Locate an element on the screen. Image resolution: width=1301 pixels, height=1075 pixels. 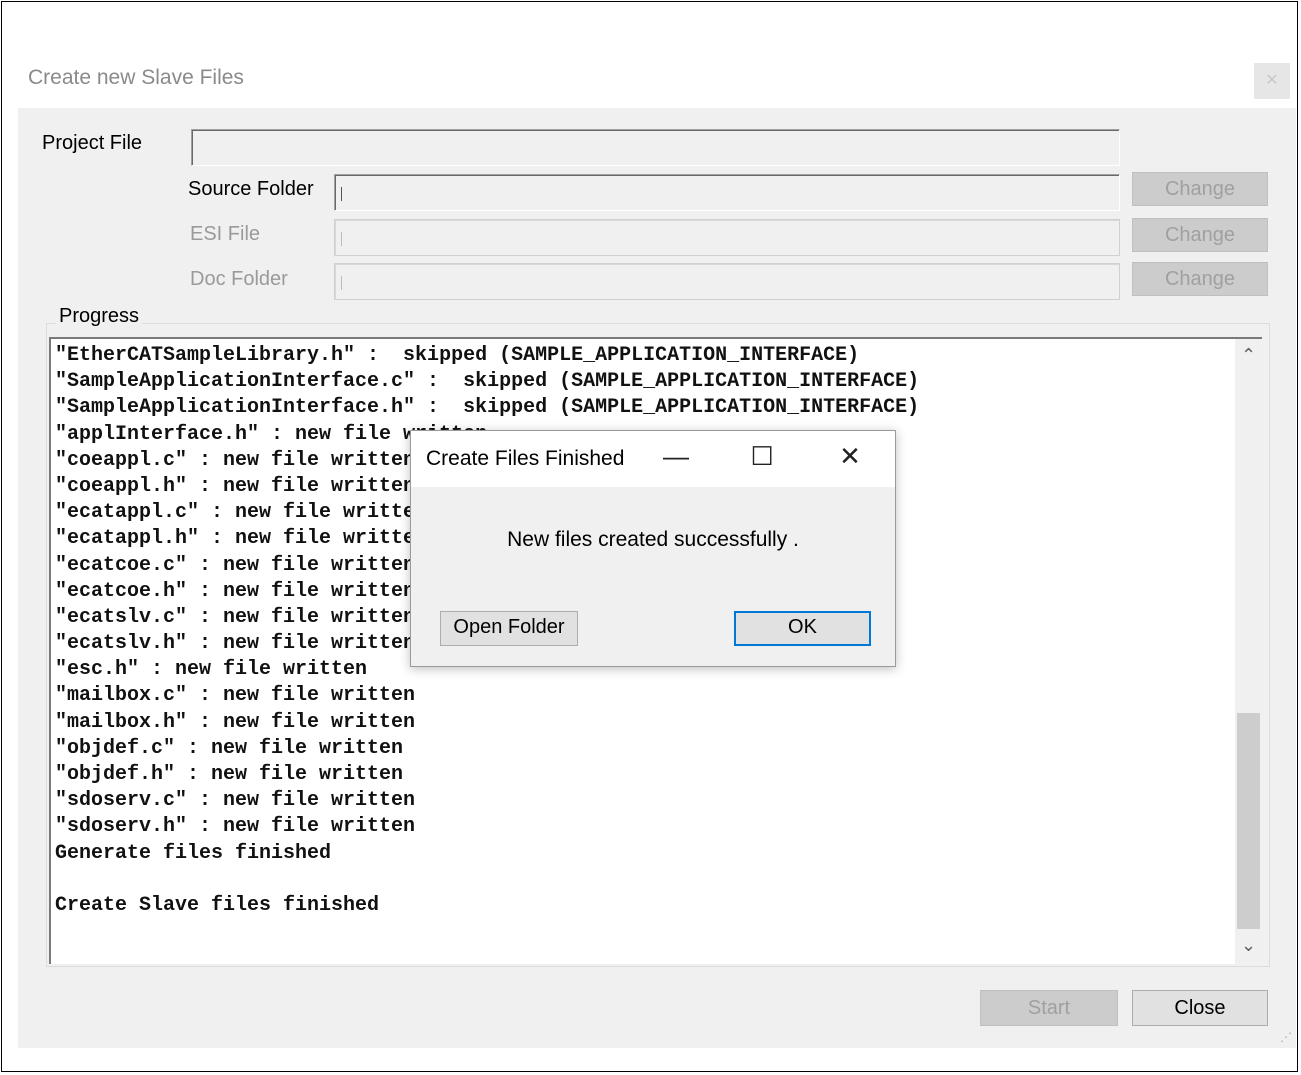
dialog-message: New files created successfully . is located at coordinates (653, 539).